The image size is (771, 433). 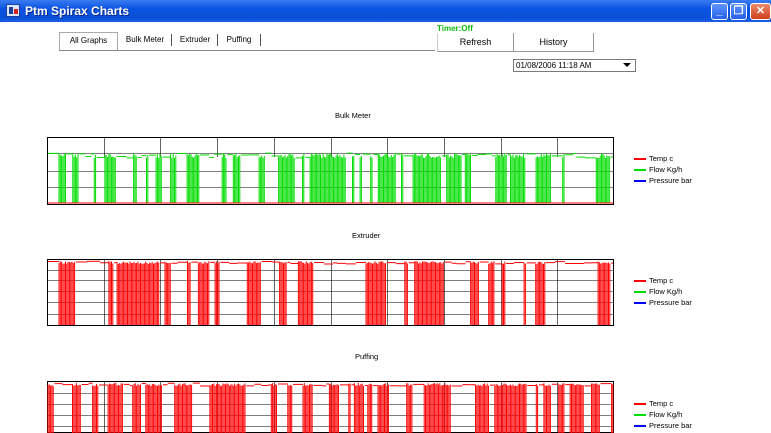 I want to click on tab-puffing: Puffing, so click(x=239, y=40).